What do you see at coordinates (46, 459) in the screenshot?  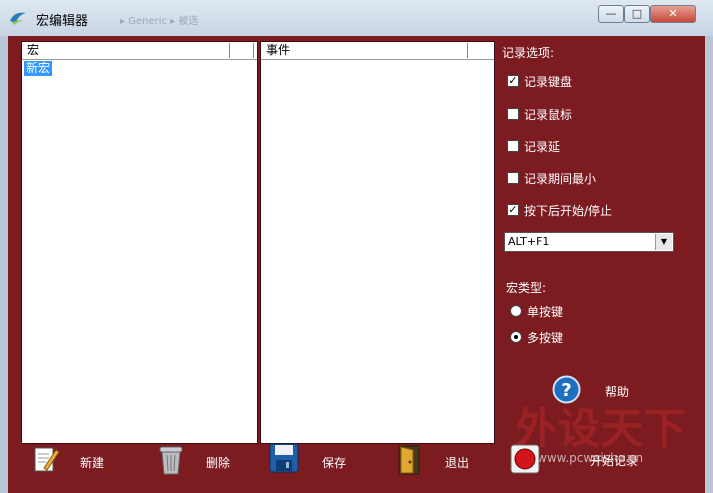 I see `new-document-icon` at bounding box center [46, 459].